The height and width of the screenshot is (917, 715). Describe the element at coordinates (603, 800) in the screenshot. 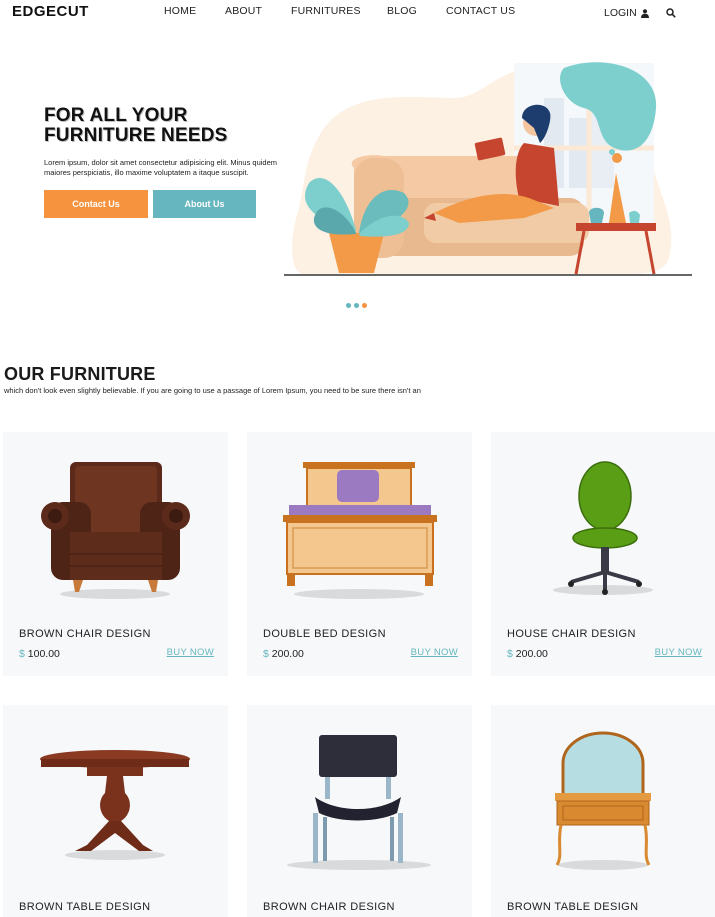

I see `dressing-table-icon` at that location.